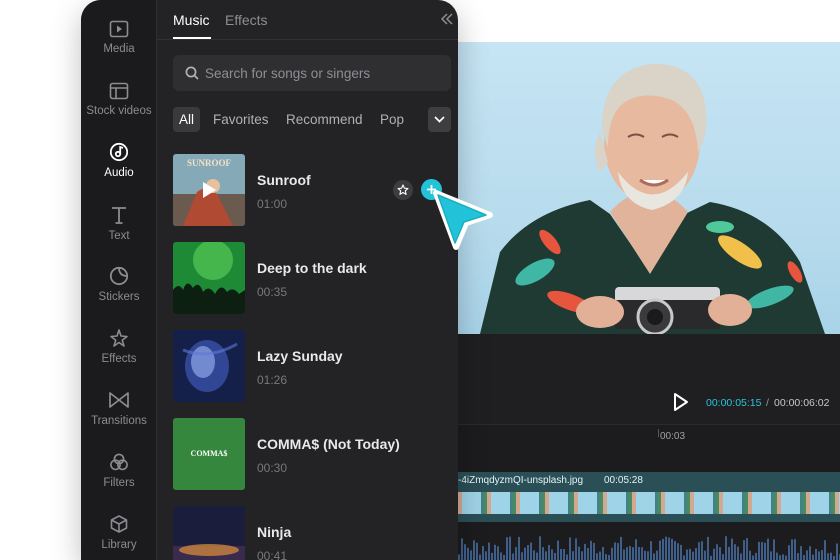 The height and width of the screenshot is (560, 840). What do you see at coordinates (119, 215) in the screenshot?
I see `text-icon` at bounding box center [119, 215].